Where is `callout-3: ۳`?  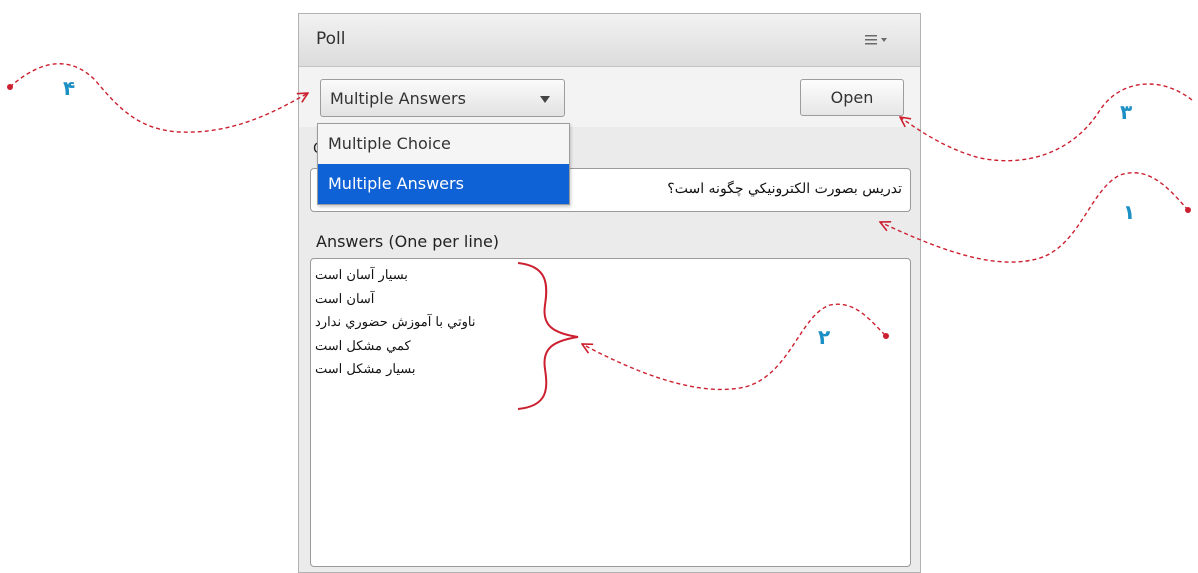 callout-3: ۳ is located at coordinates (1126, 112).